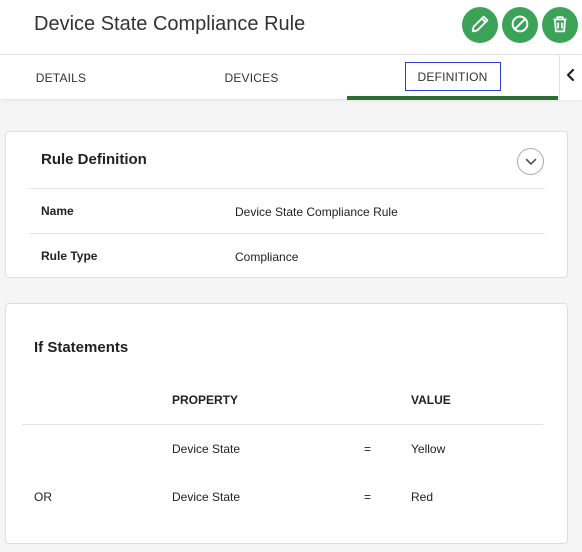  I want to click on tab-label: DEVICES, so click(251, 77).